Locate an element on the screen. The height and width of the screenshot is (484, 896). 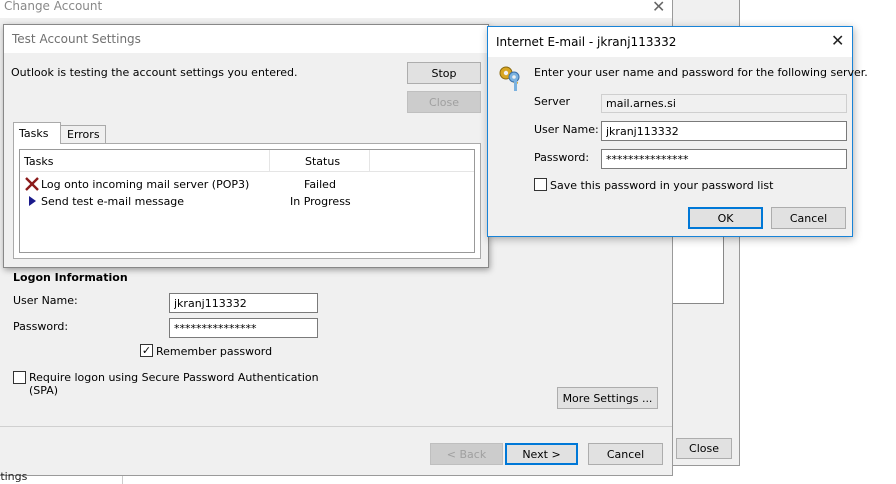
dialog-password-field is located at coordinates (724, 159).